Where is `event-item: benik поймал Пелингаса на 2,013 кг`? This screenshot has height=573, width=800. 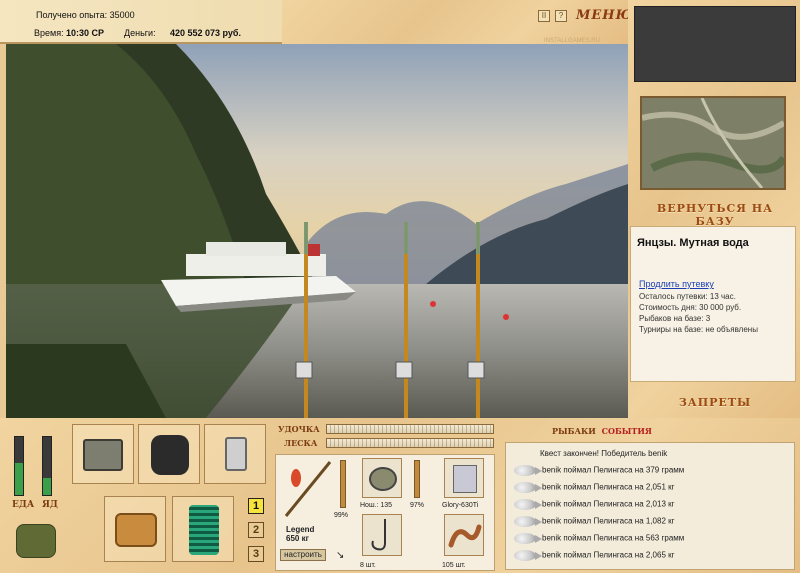 event-item: benik поймал Пелингаса на 2,013 кг is located at coordinates (594, 507).